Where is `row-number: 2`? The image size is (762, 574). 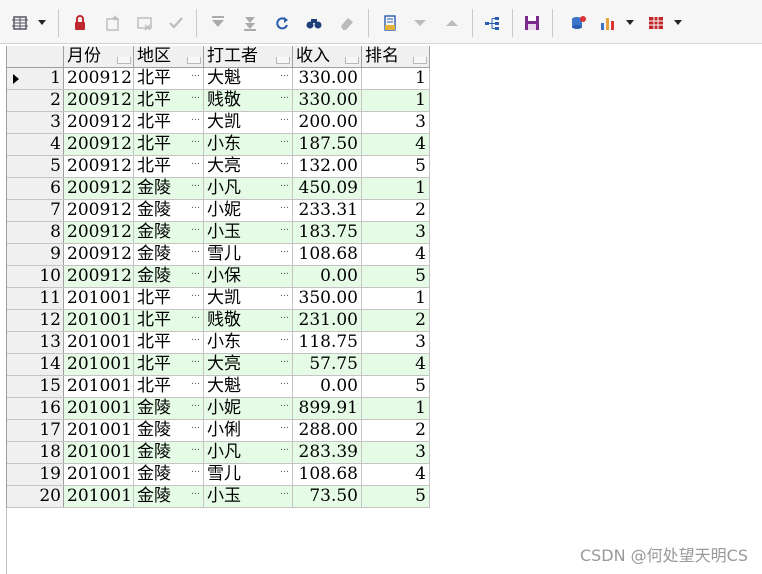
row-number: 2 is located at coordinates (35, 100).